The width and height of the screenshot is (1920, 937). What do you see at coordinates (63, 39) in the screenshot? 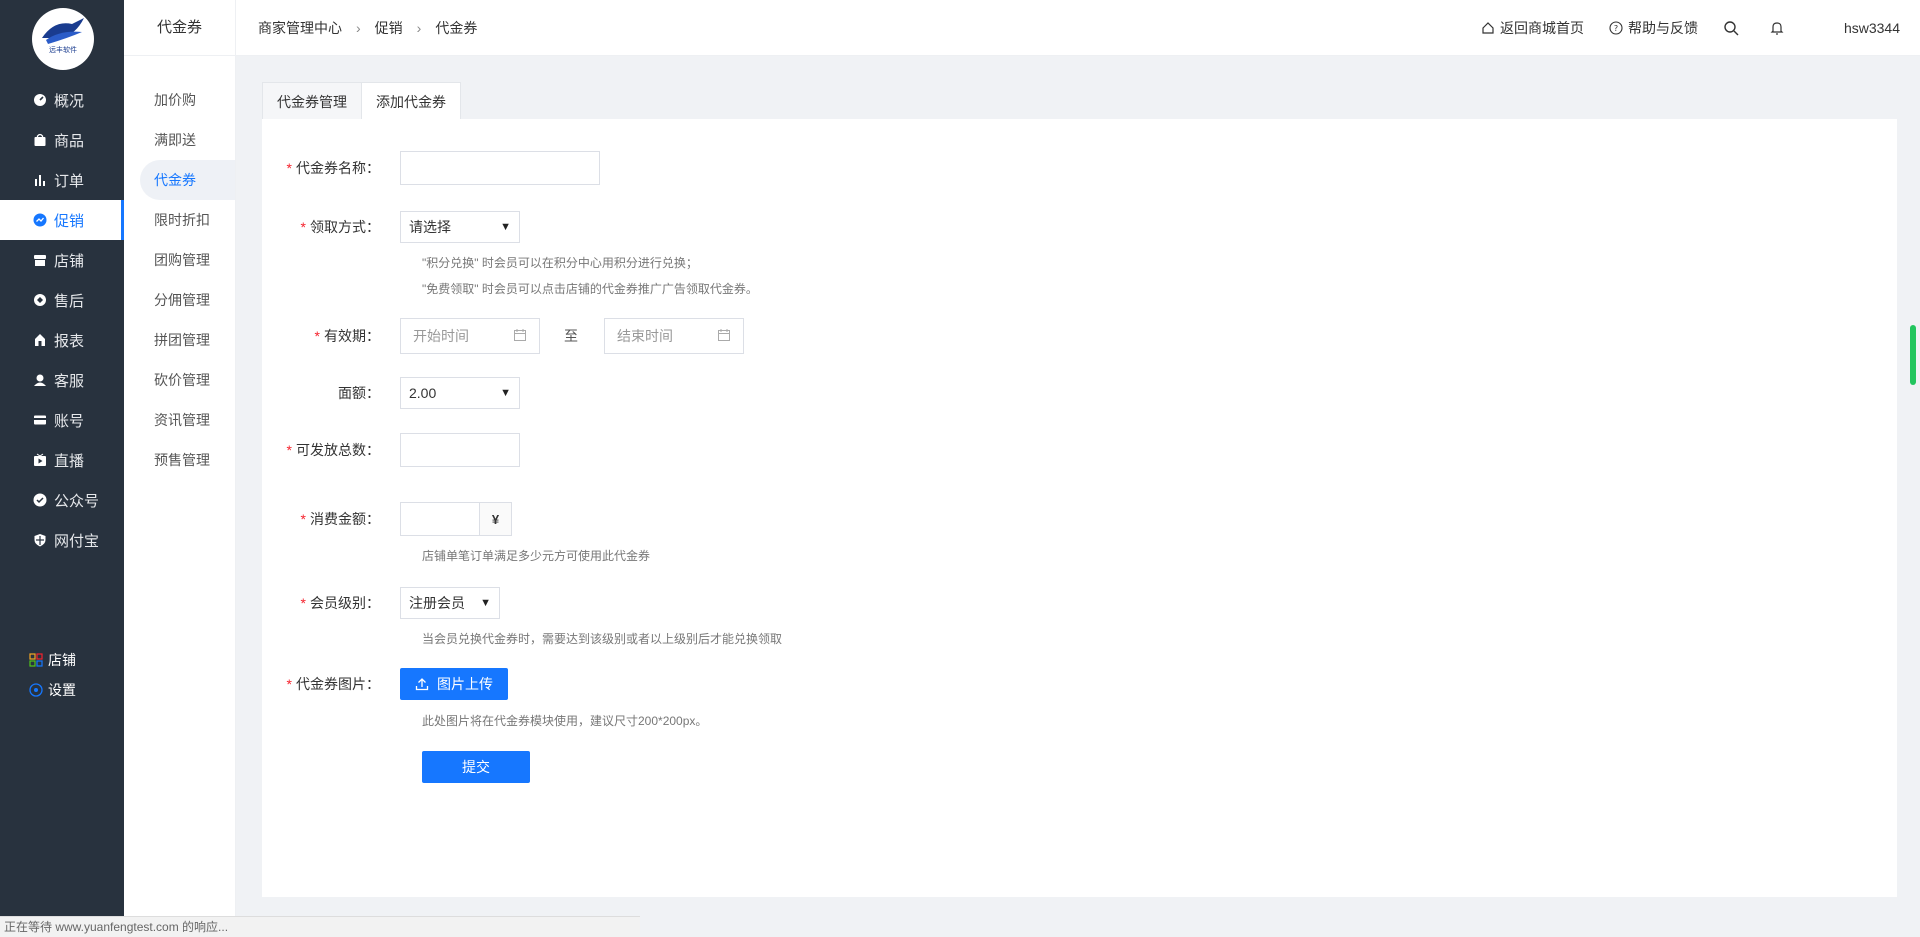
I see `brand-logo: 远丰软件` at bounding box center [63, 39].